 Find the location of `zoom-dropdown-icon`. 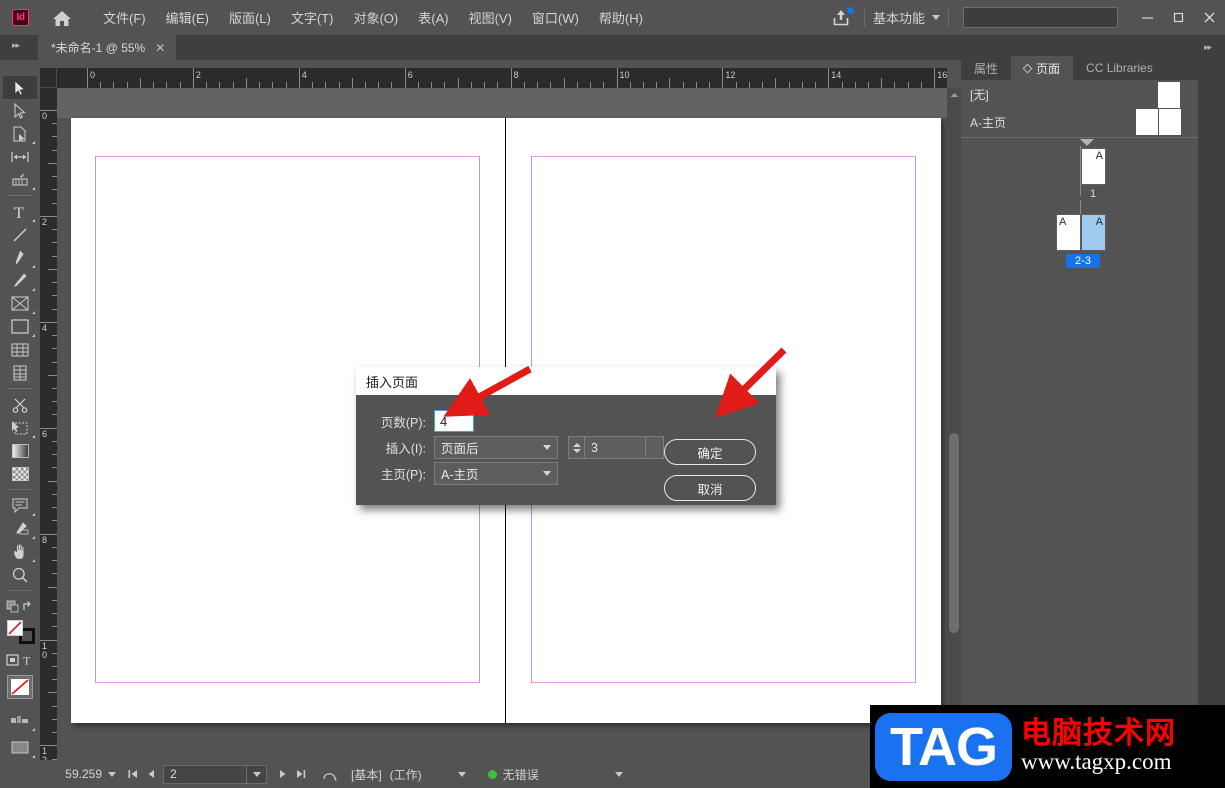

zoom-dropdown-icon is located at coordinates (112, 774).